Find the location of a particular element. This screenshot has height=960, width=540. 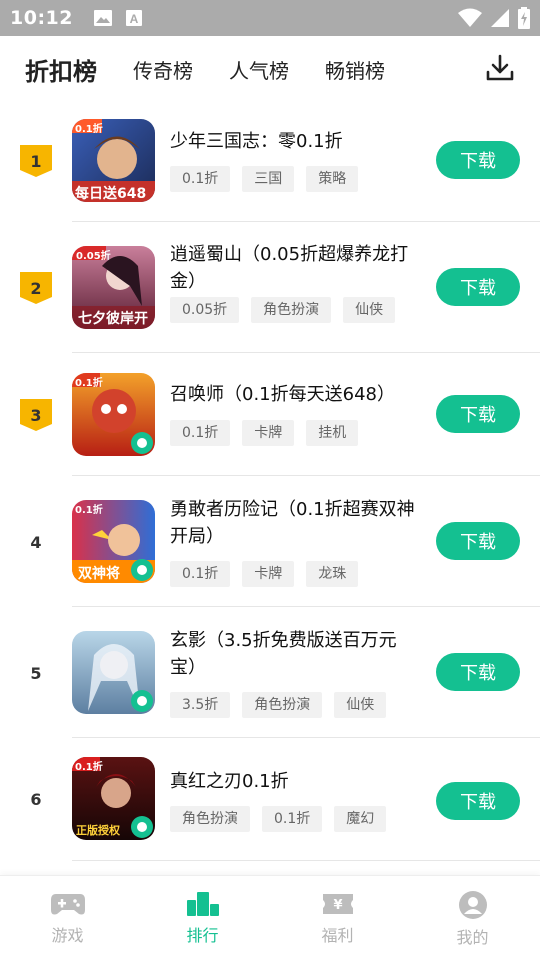

ranking-tabs: 折扣榜 传奇榜 人气榜 畅销榜 is located at coordinates (270, 69).